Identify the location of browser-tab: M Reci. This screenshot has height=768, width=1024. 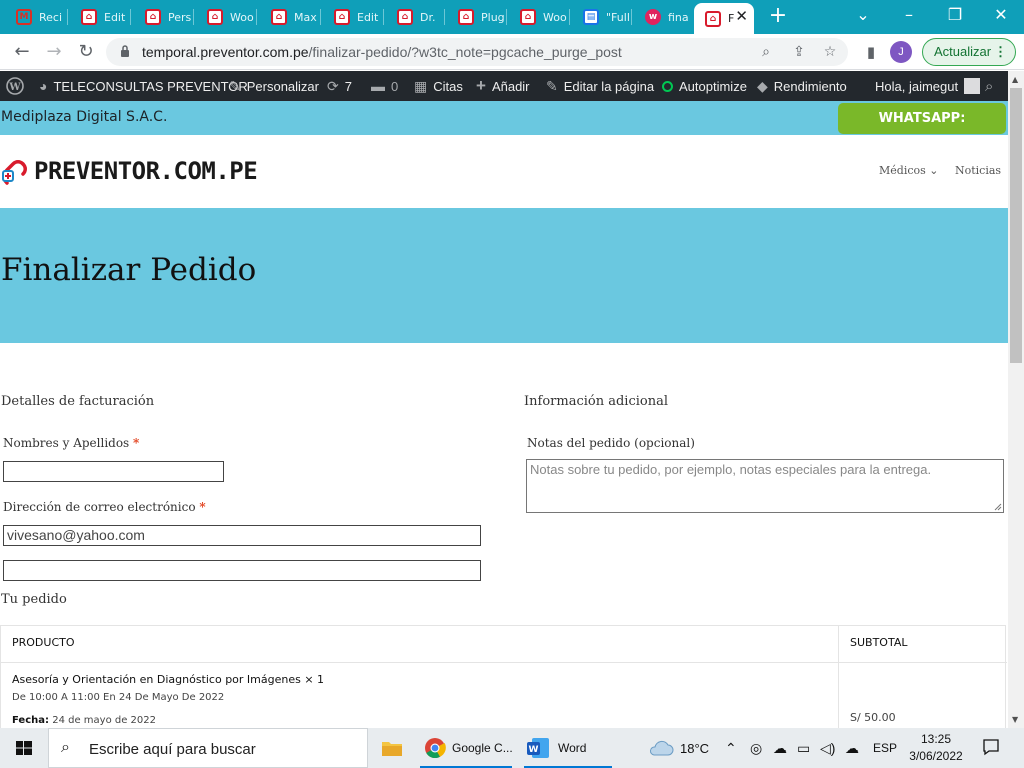
(35, 17).